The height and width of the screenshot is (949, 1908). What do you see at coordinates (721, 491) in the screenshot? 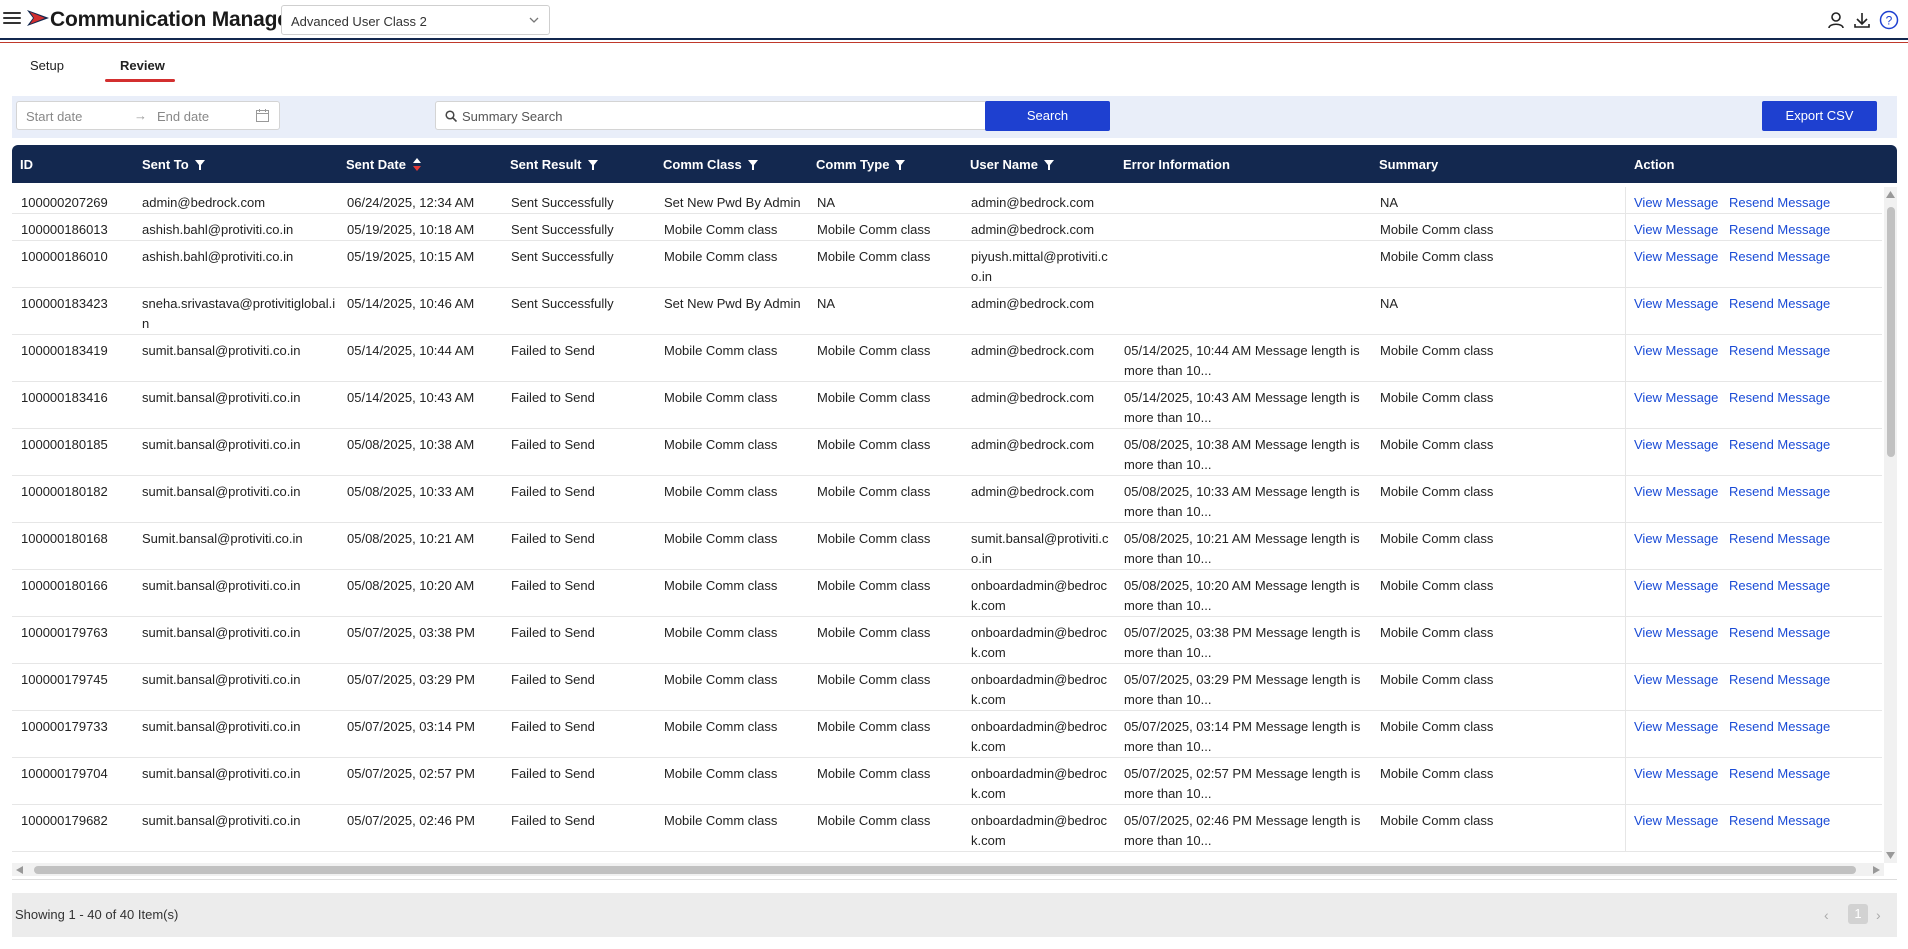
I see `cell-comm-class: Mobile Comm class` at bounding box center [721, 491].